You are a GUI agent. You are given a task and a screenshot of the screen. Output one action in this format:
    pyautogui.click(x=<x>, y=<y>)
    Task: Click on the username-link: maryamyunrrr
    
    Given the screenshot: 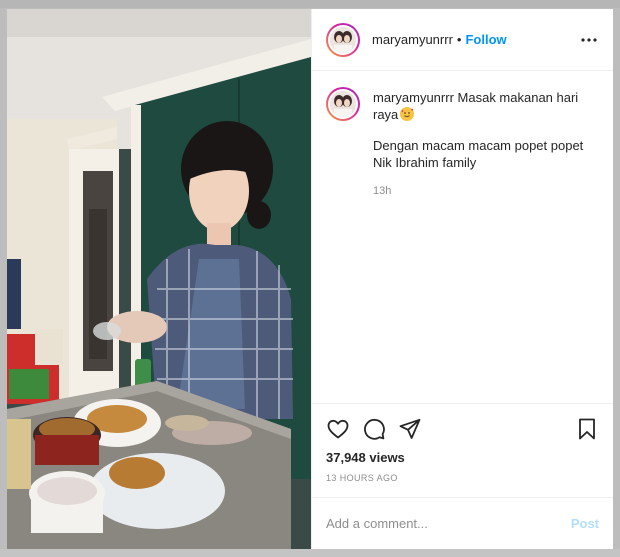 What is the action you would take?
    pyautogui.click(x=412, y=39)
    